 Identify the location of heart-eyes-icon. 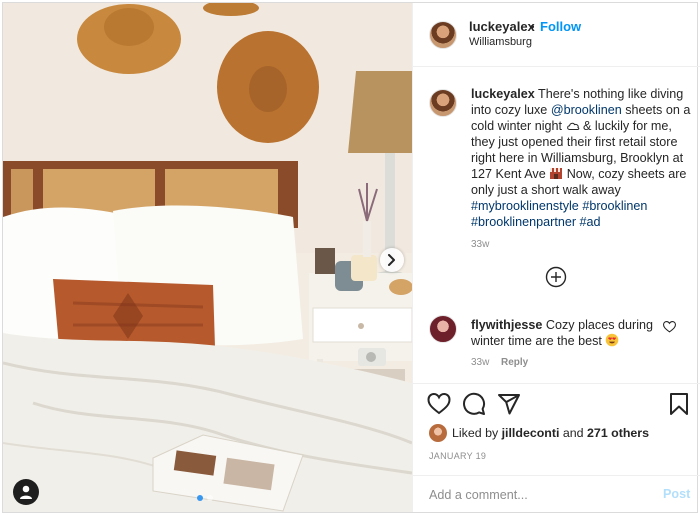
(612, 340).